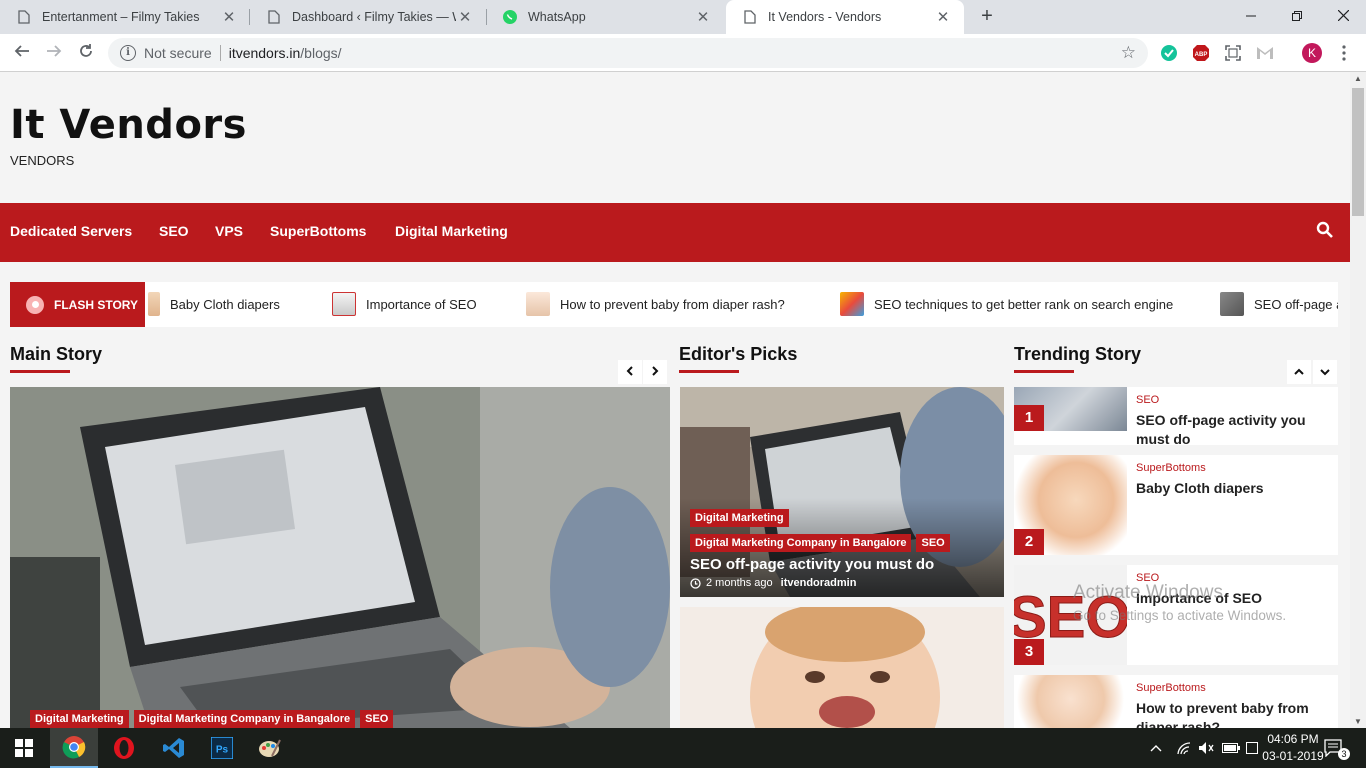 Image resolution: width=1366 pixels, height=768 pixels. Describe the element at coordinates (1358, 152) in the screenshot. I see `scroll-thumb` at that location.